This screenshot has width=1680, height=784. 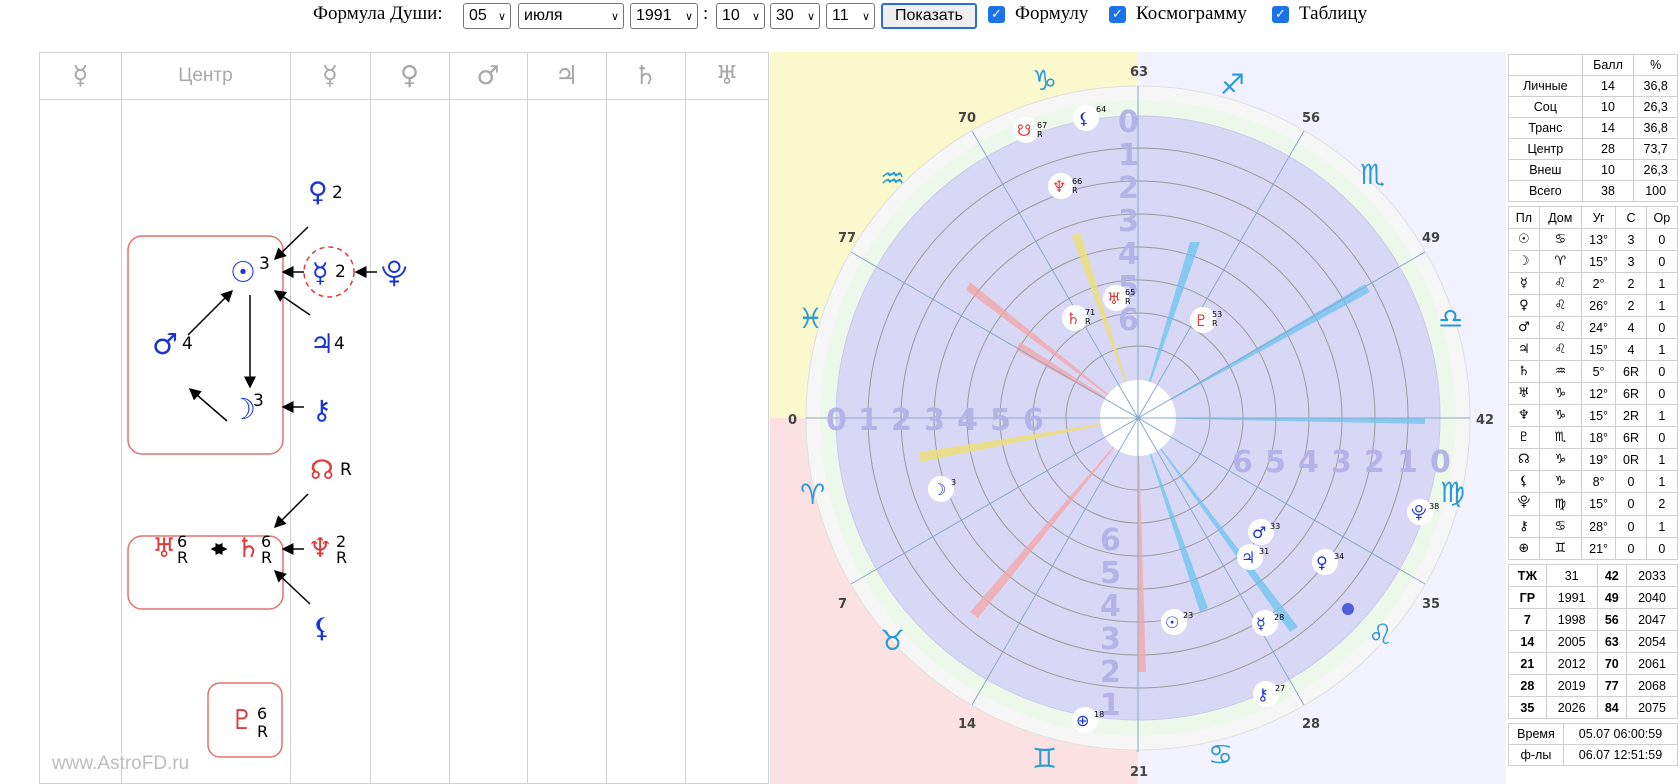 What do you see at coordinates (1130, 292) in the screenshot?
I see `svg-text: 65` at bounding box center [1130, 292].